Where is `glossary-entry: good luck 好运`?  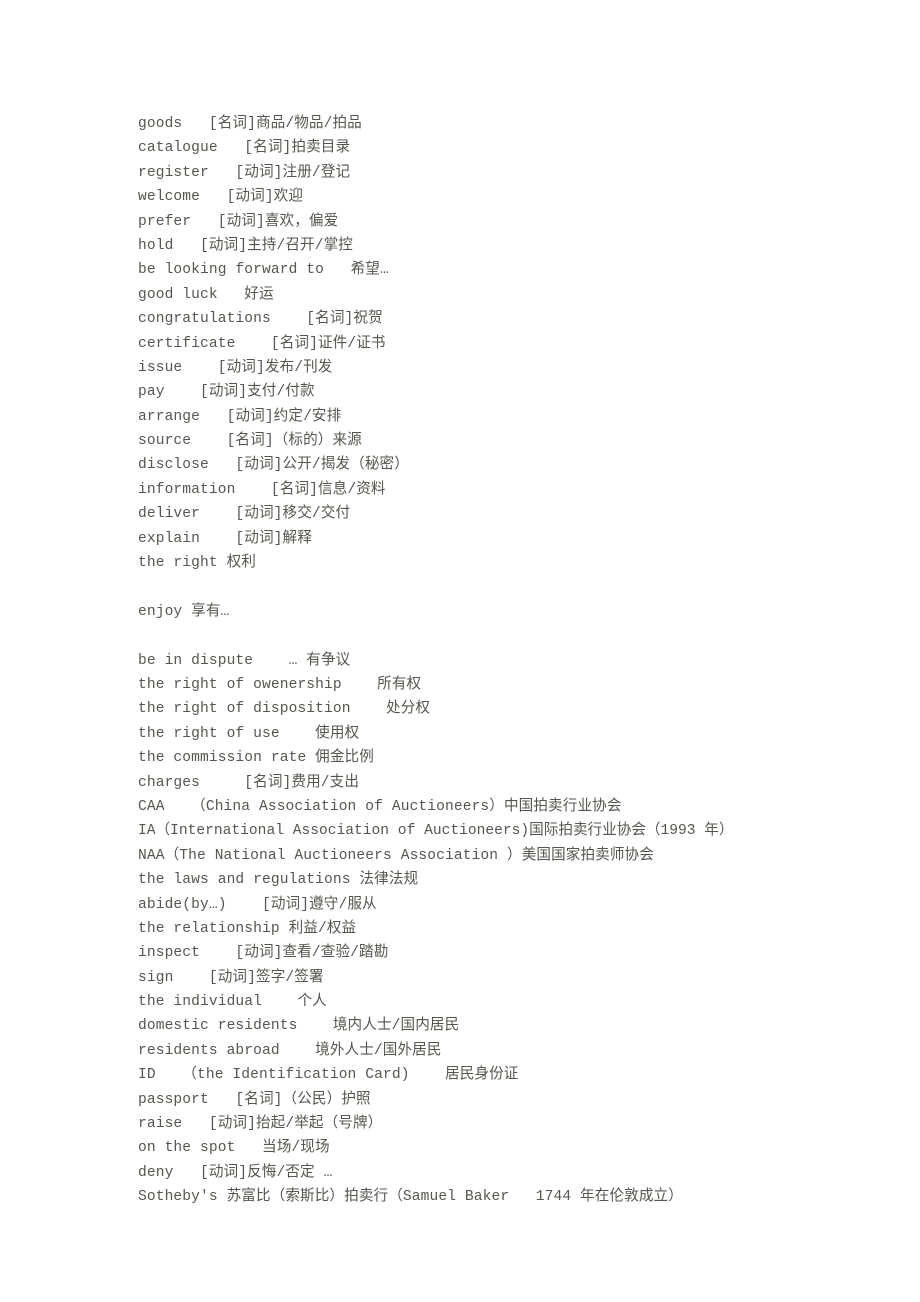
glossary-entry: good luck 好运 is located at coordinates (206, 294).